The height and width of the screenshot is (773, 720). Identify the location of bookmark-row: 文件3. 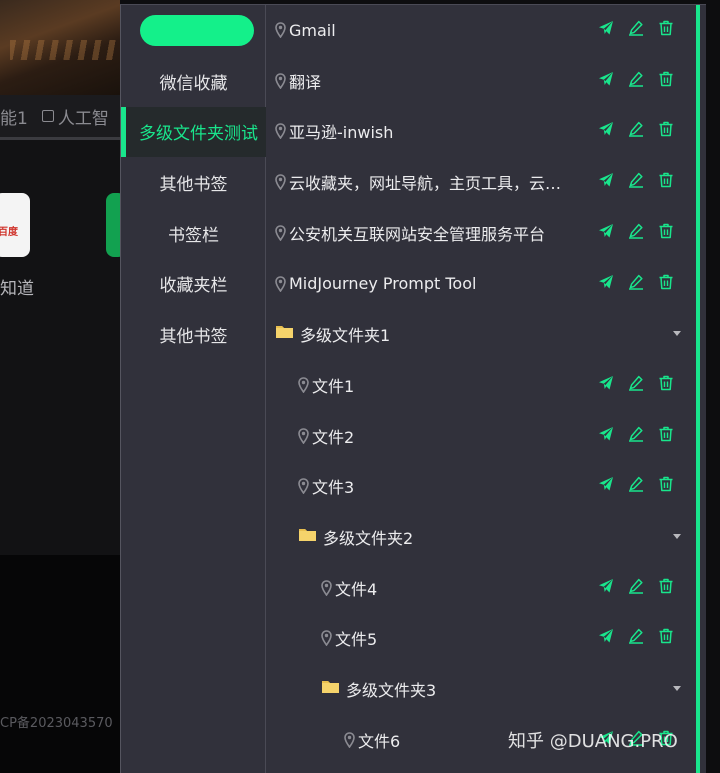
(483, 486).